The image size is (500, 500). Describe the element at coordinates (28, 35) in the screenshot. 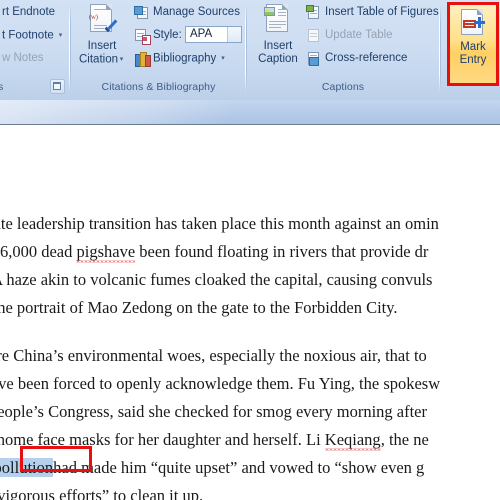

I see `next-footnote-label: t Footnote` at that location.